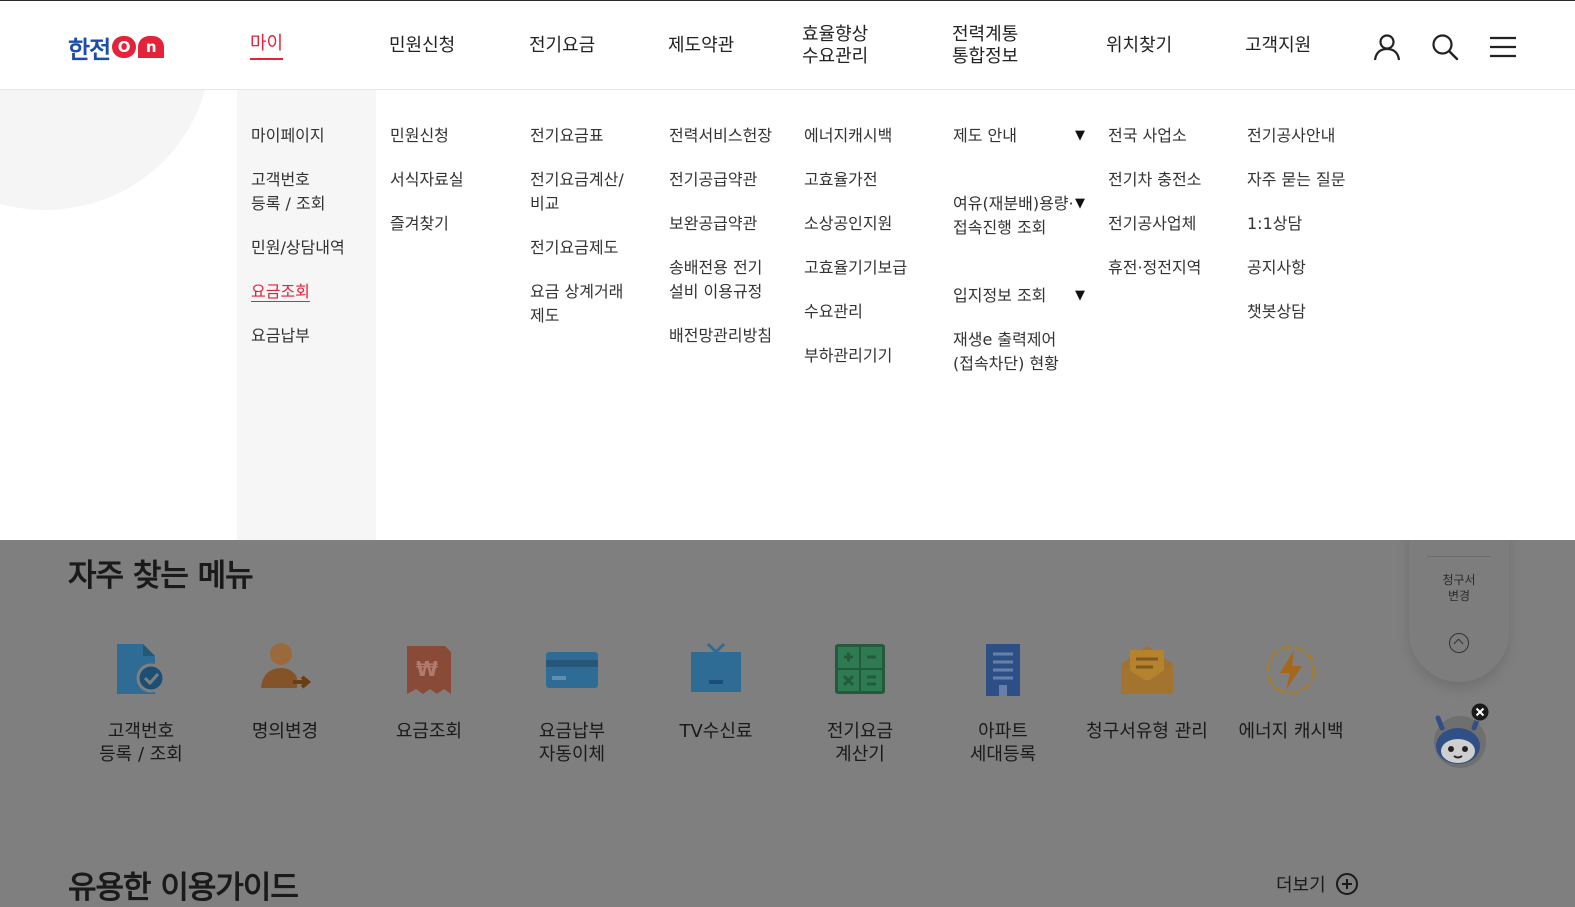  I want to click on menu-item-favorites: 즐겨찾기, so click(450, 224).